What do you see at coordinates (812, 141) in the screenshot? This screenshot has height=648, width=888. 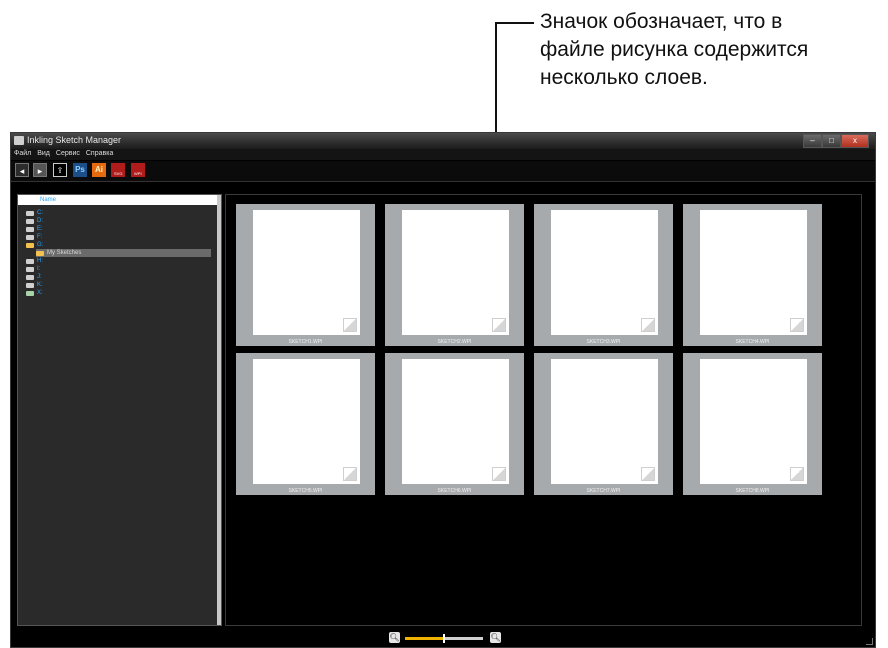 I see `minimize-button: –` at bounding box center [812, 141].